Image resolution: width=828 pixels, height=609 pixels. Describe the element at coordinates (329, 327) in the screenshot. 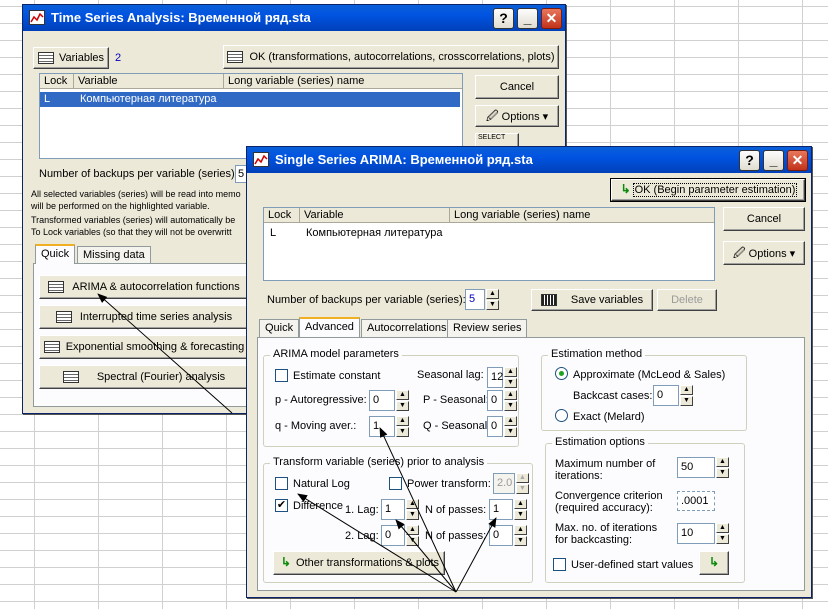

I see `tab-advanced: Advanced` at that location.